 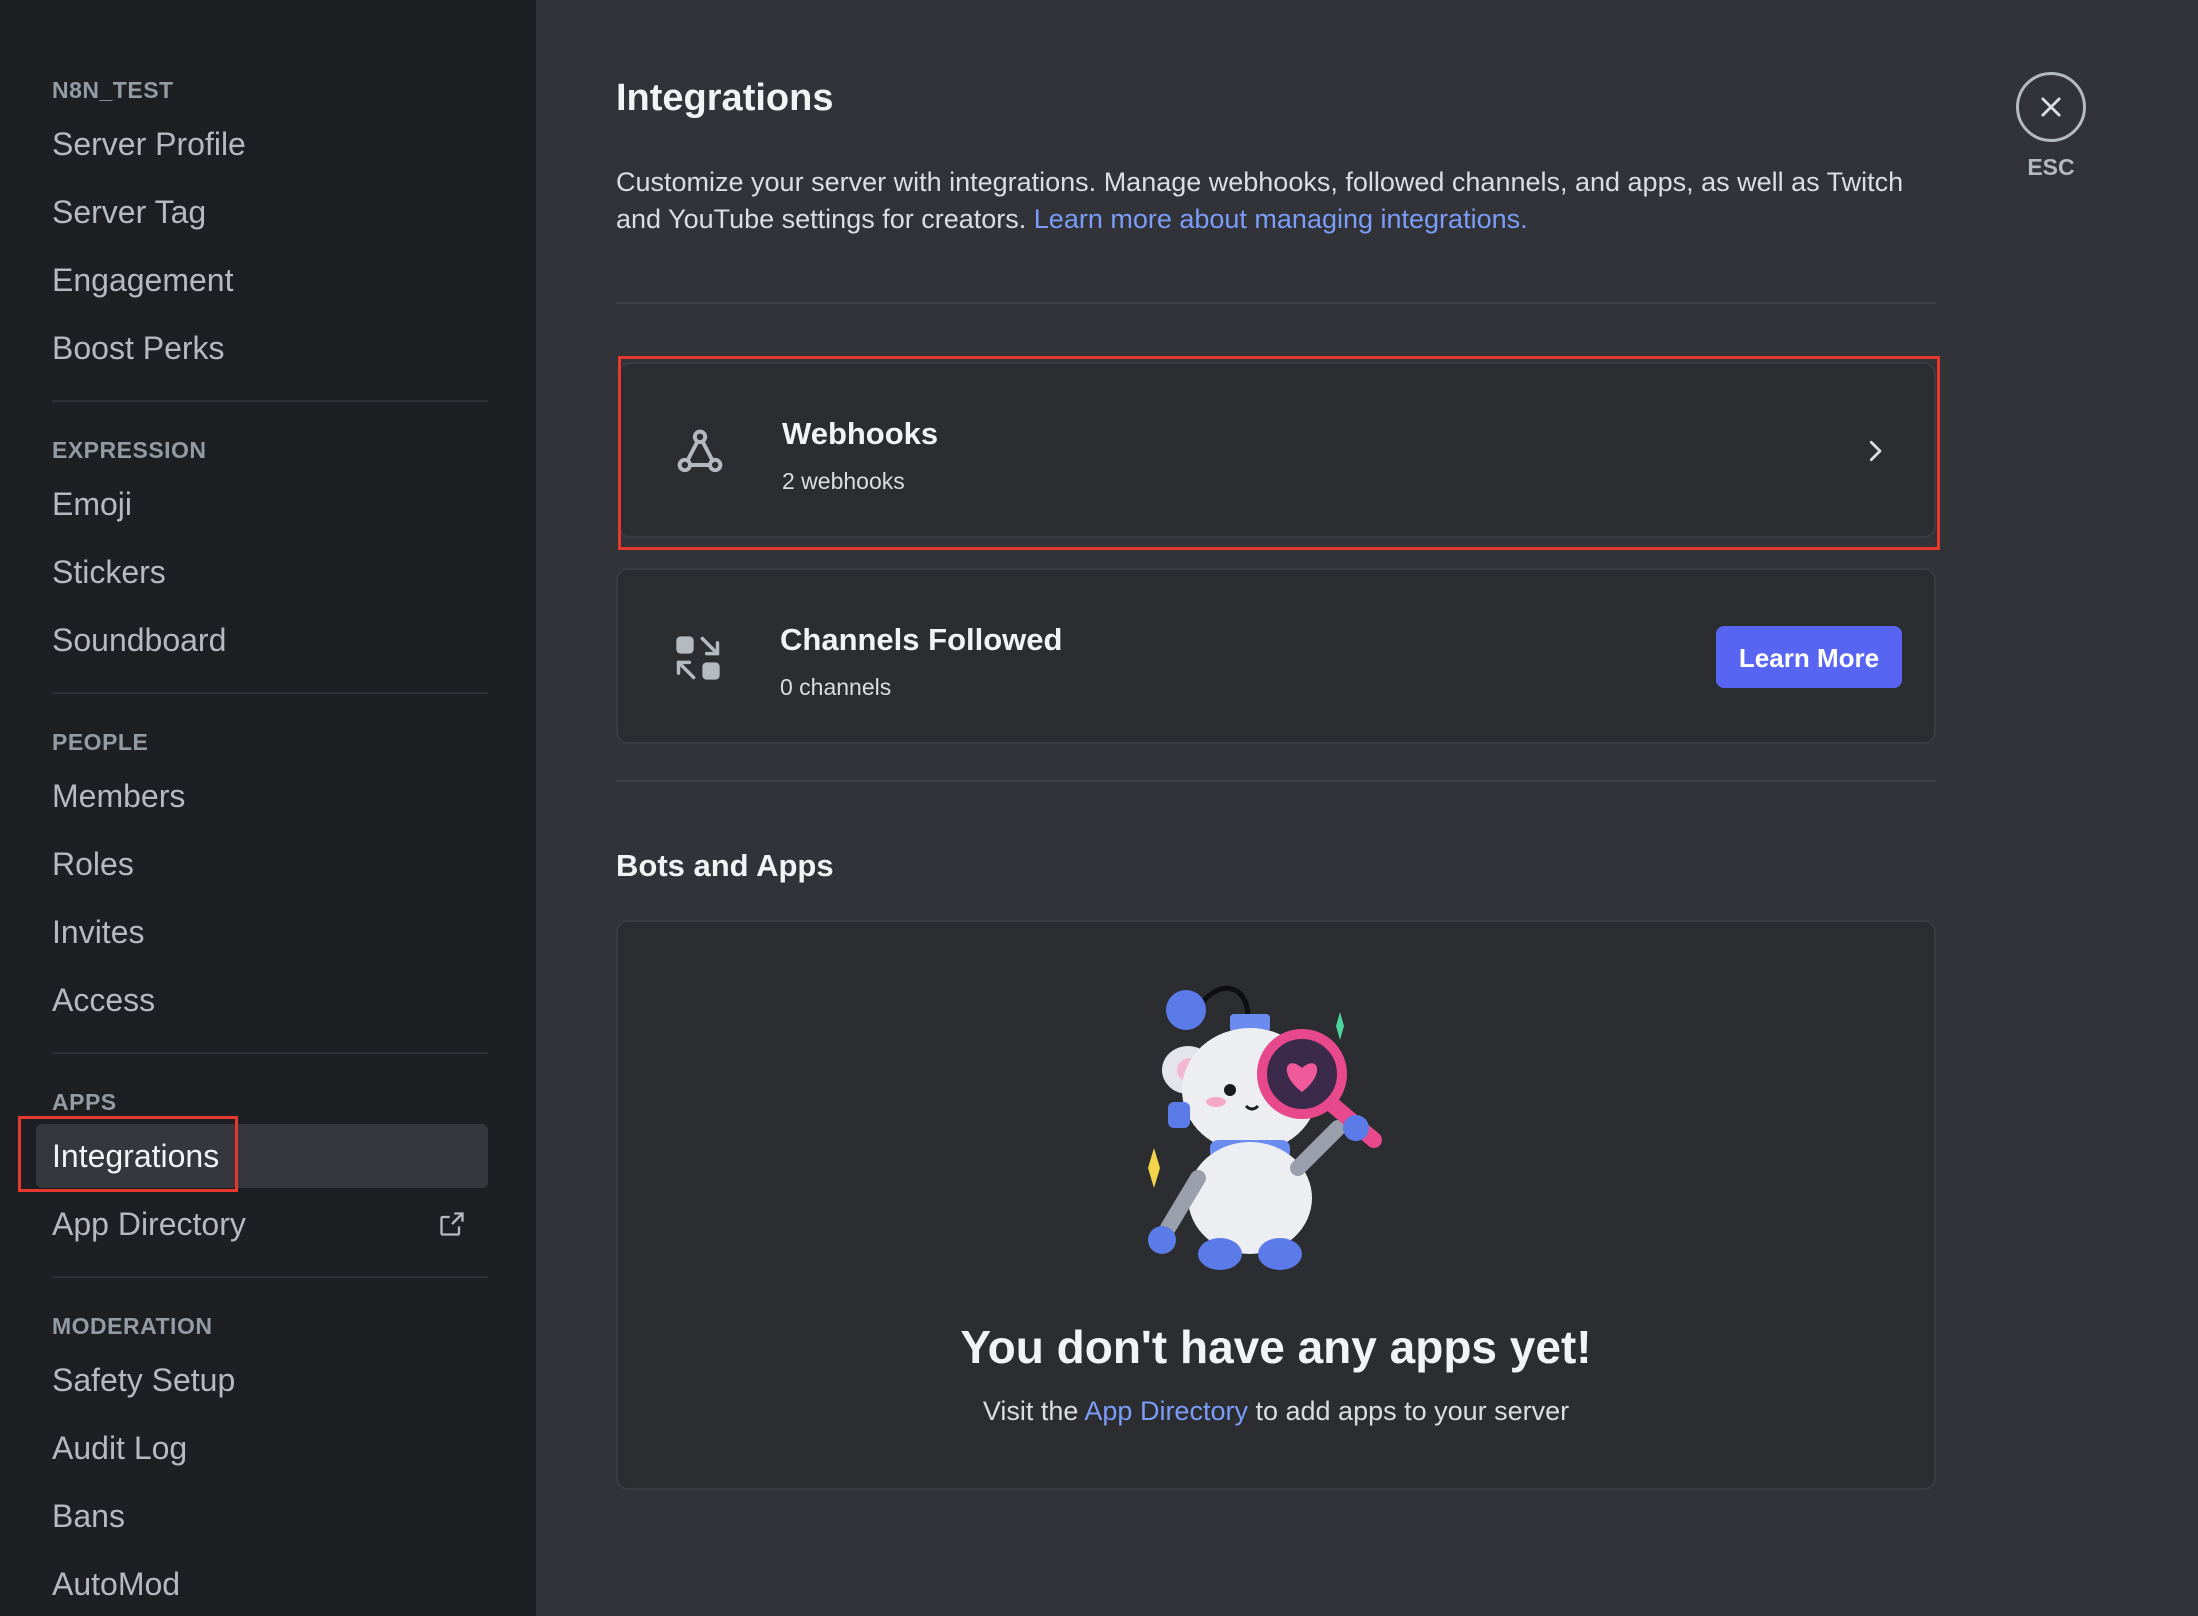 I want to click on sidebar-item-stickers: Stickers, so click(x=262, y=572).